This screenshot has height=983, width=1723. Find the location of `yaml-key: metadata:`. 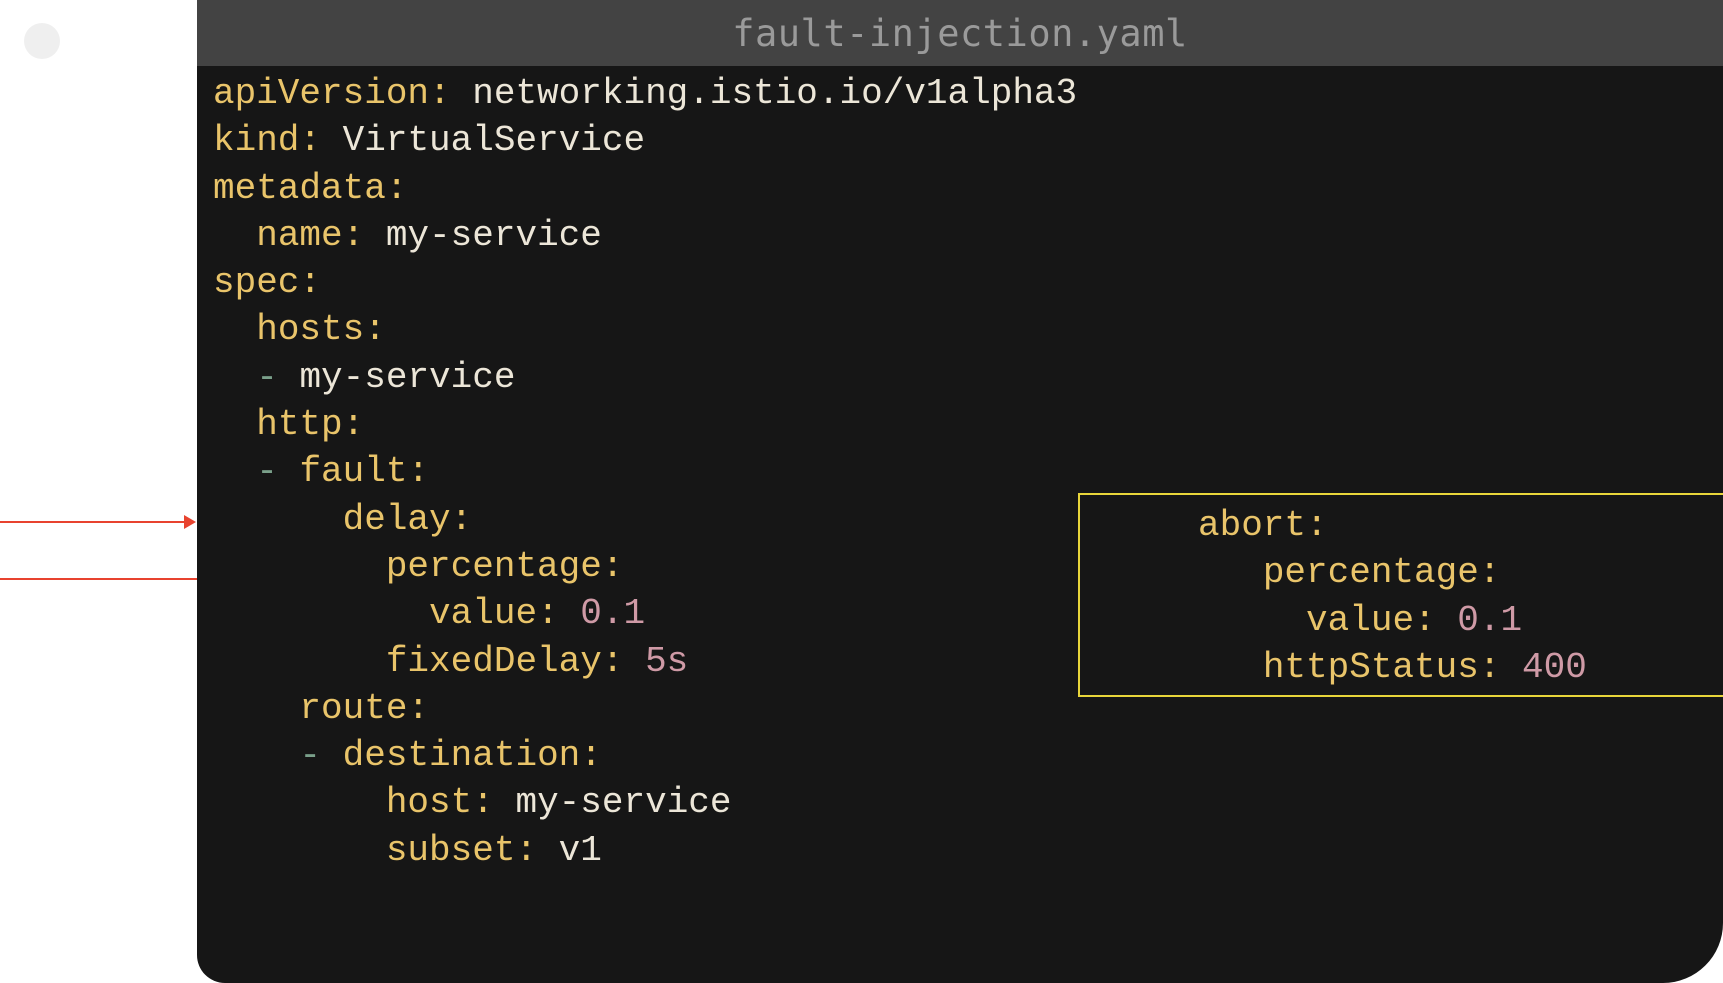

yaml-key: metadata: is located at coordinates (310, 188).